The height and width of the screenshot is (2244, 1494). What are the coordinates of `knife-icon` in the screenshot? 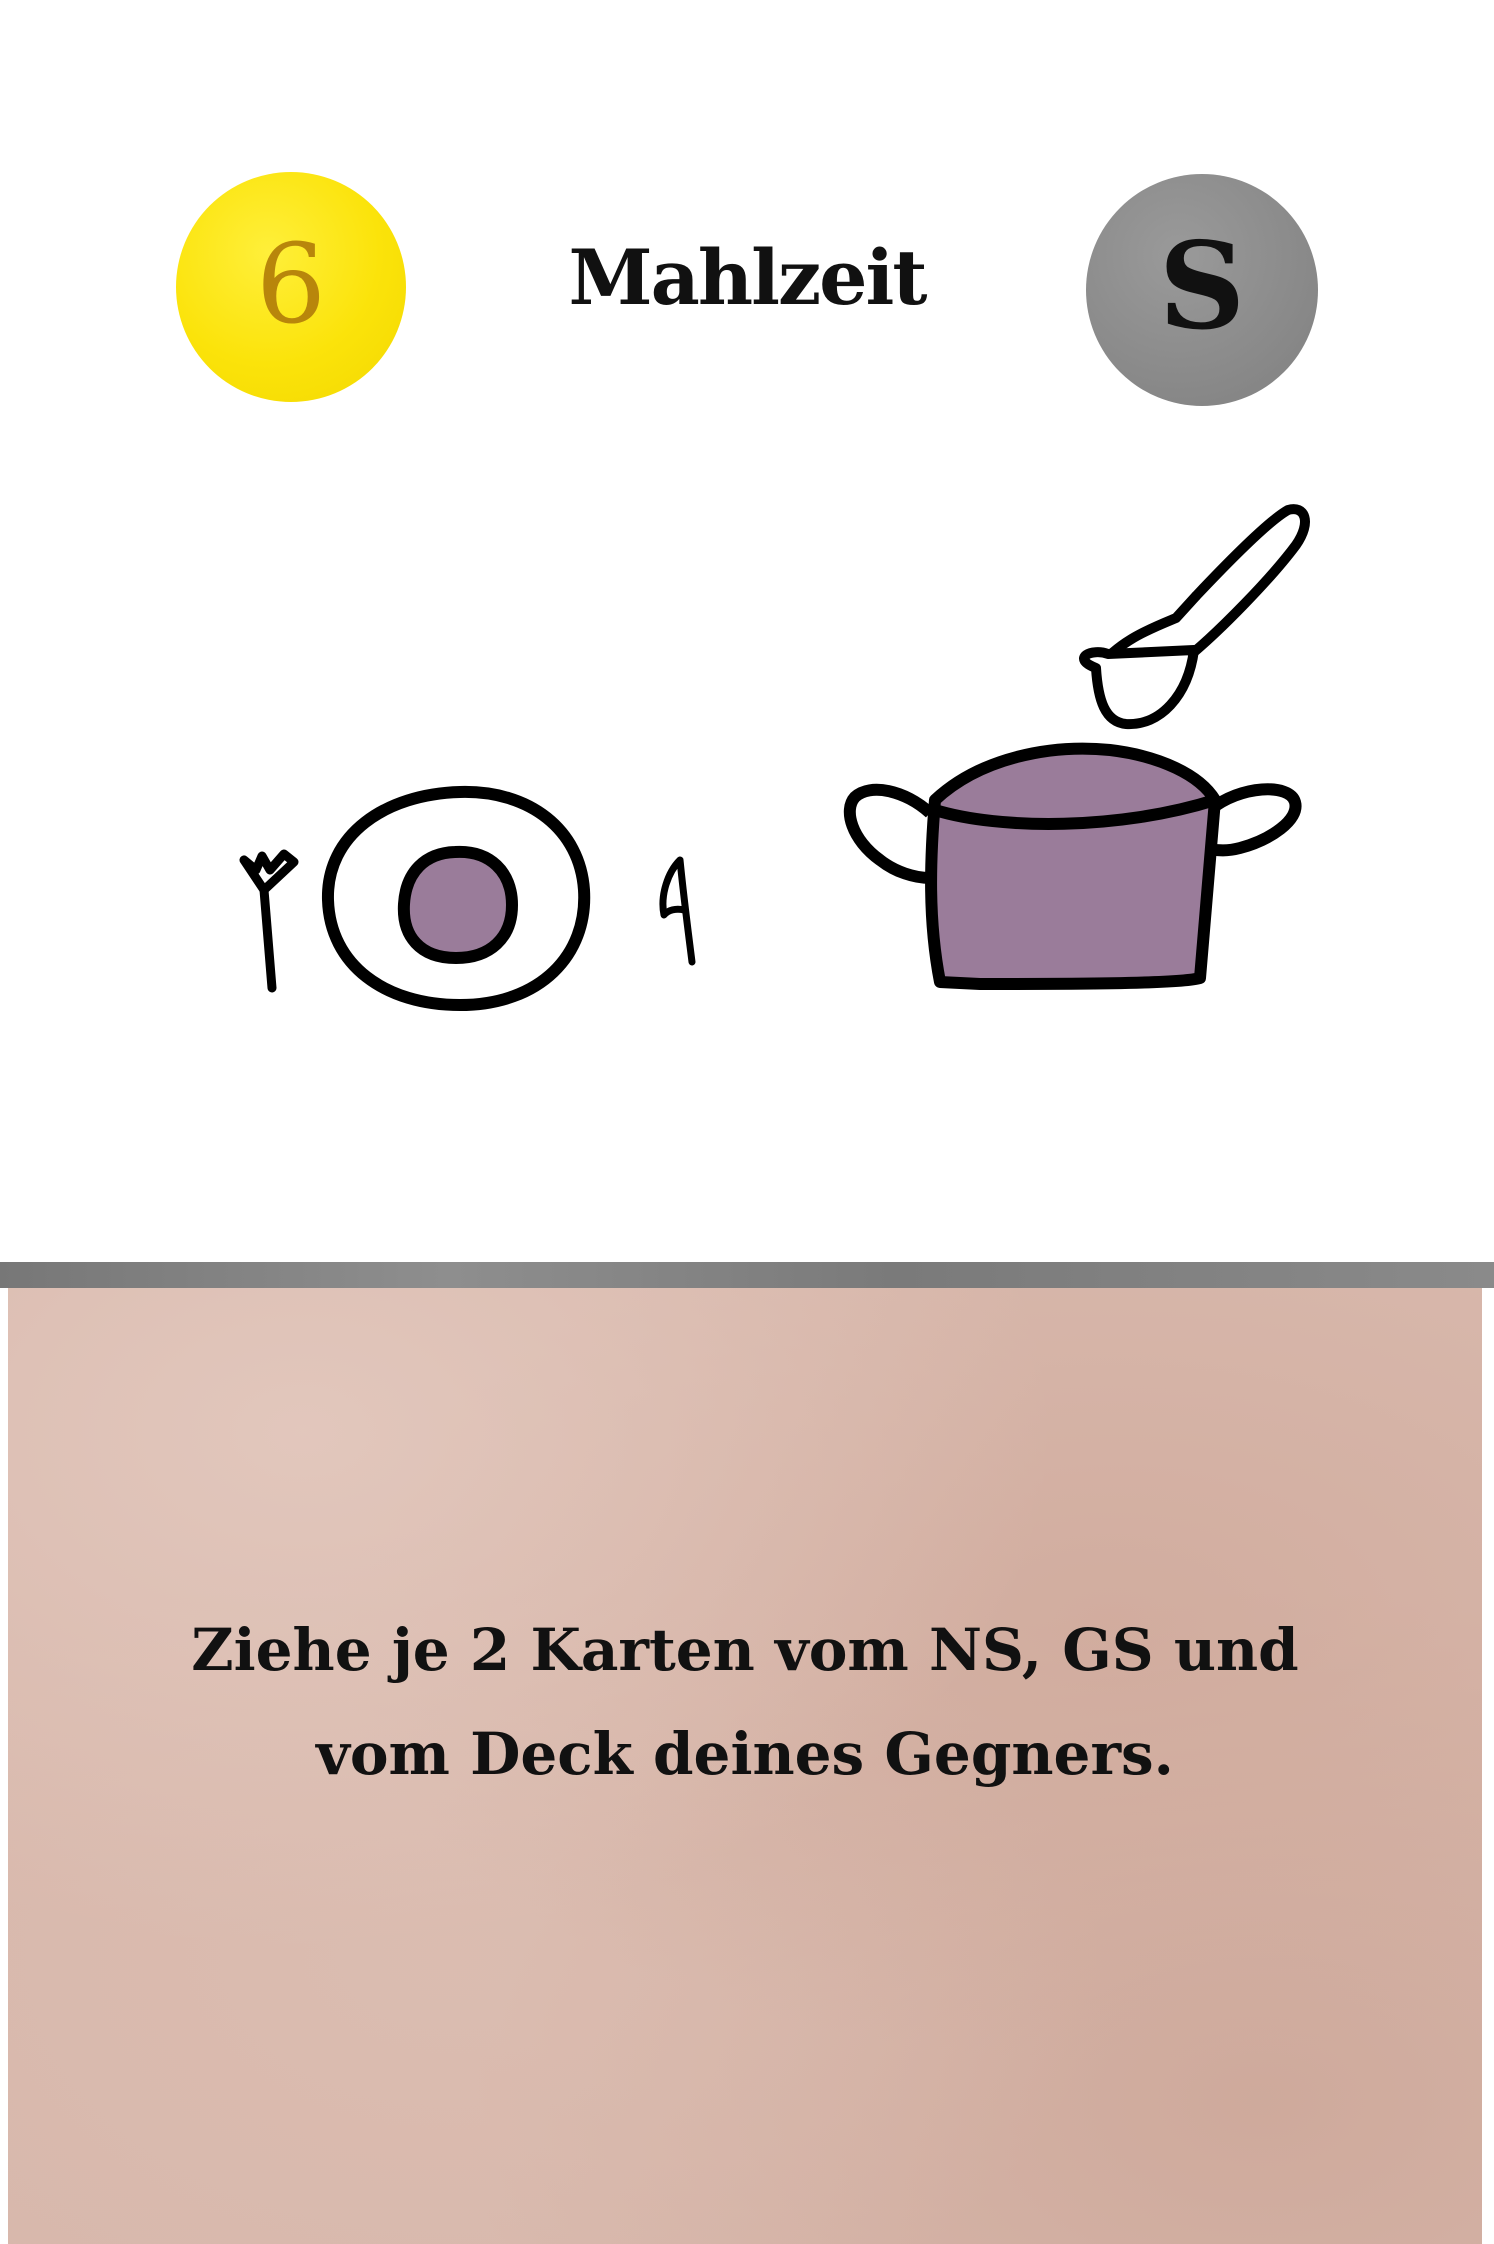 It's located at (677, 911).